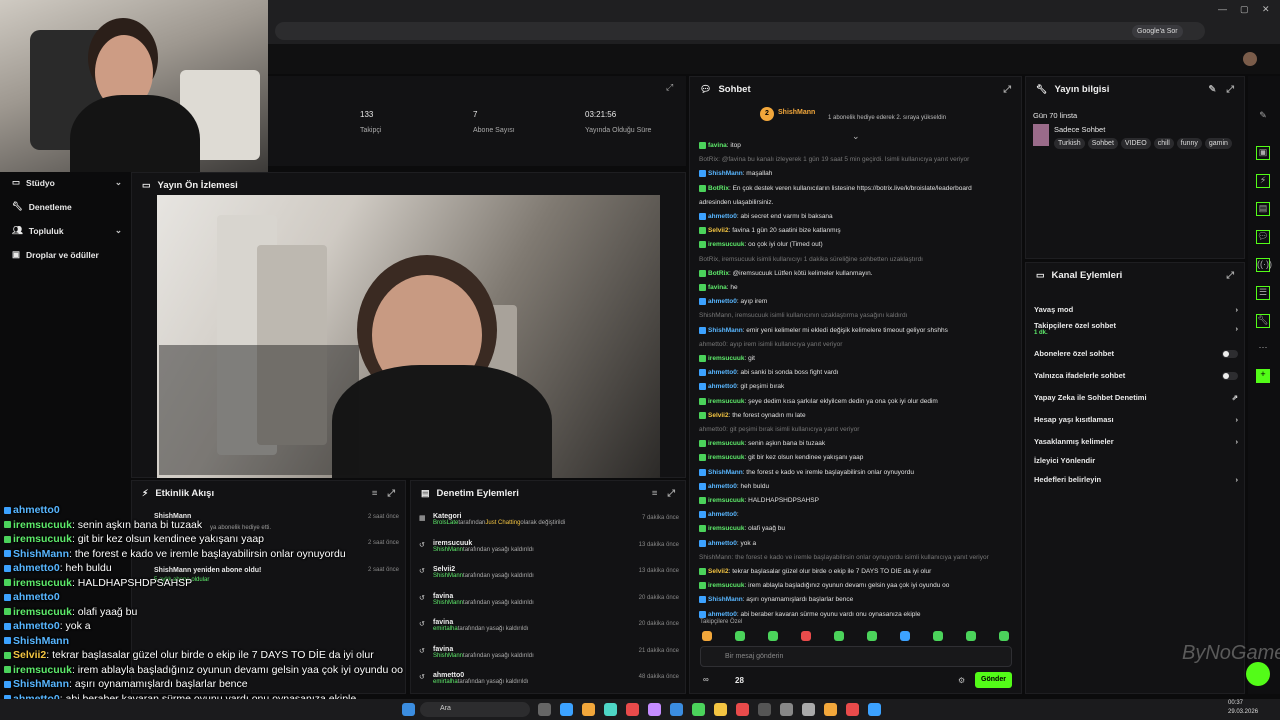 The width and height of the screenshot is (1280, 720). I want to click on taskbar-search: Ara, so click(475, 709).